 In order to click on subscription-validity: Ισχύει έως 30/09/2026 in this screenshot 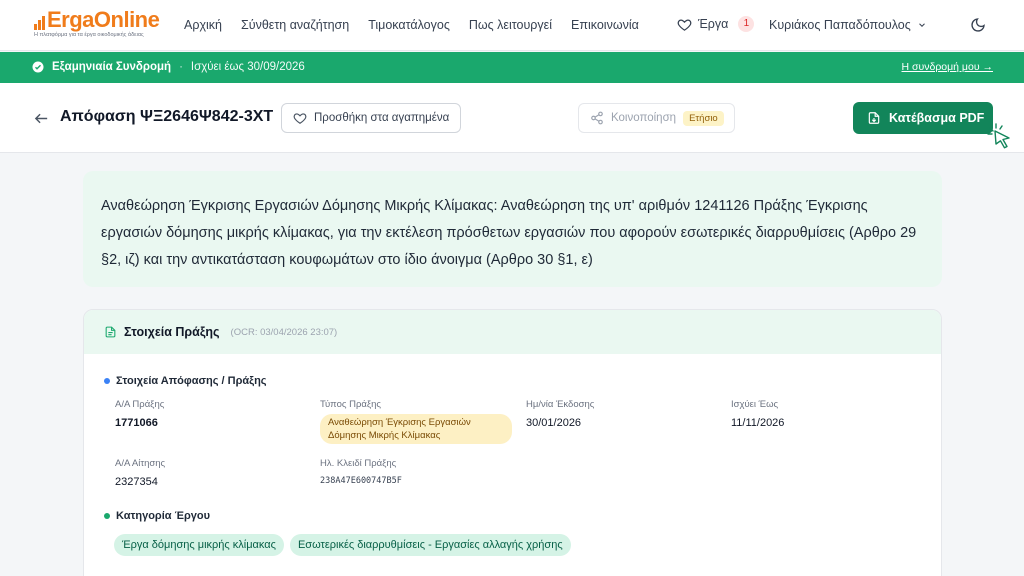, I will do `click(247, 67)`.